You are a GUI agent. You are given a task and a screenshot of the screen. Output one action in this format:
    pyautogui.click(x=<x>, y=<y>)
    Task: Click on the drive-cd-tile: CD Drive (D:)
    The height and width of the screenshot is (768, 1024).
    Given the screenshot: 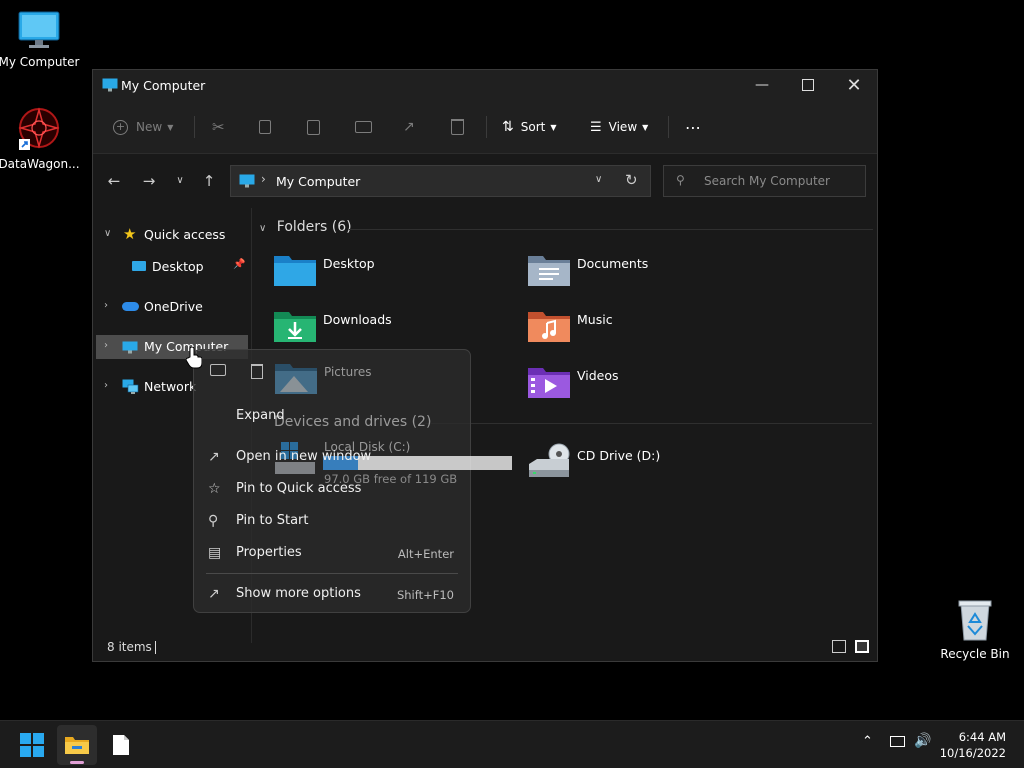 What is the action you would take?
    pyautogui.click(x=642, y=462)
    